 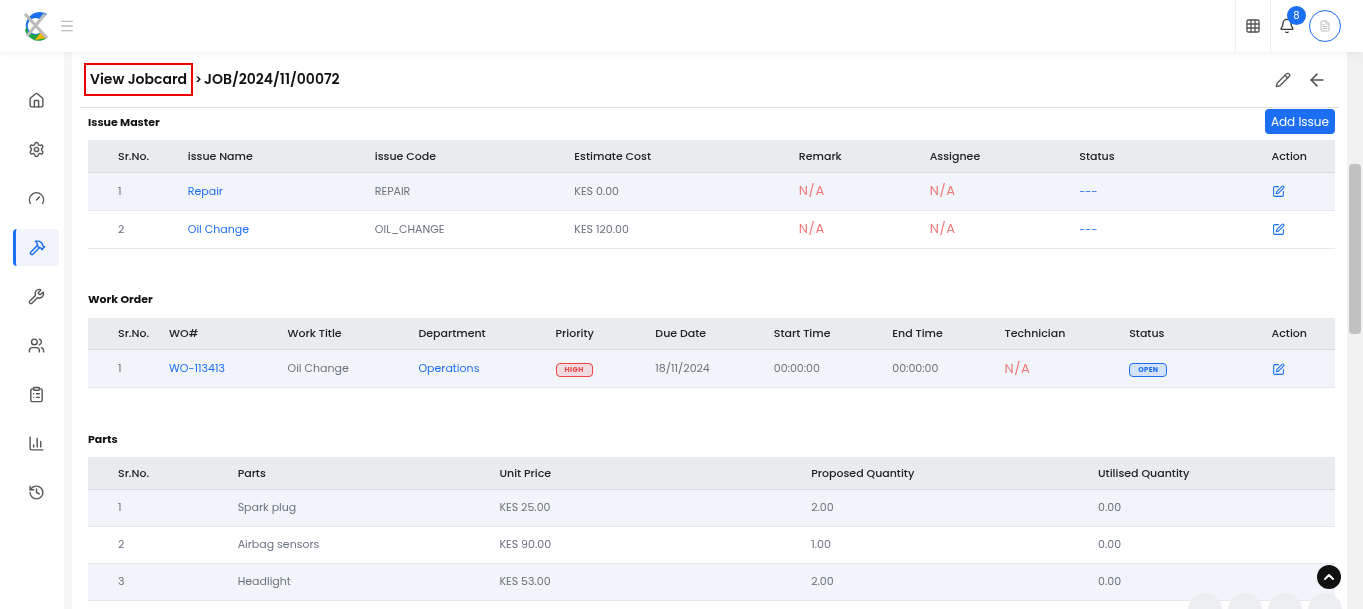 I want to click on column-header: Assignee, so click(x=955, y=155).